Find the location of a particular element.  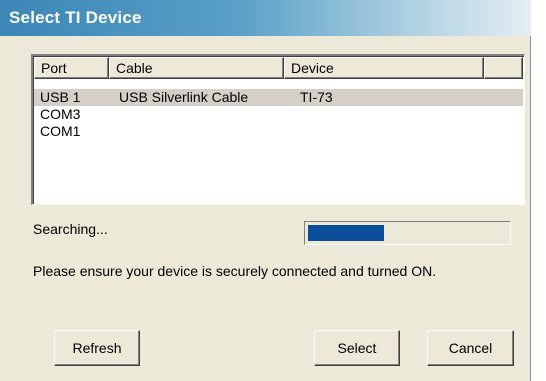

table-row: USB 1 USB Silverlink Cable TI-73 is located at coordinates (278, 97).